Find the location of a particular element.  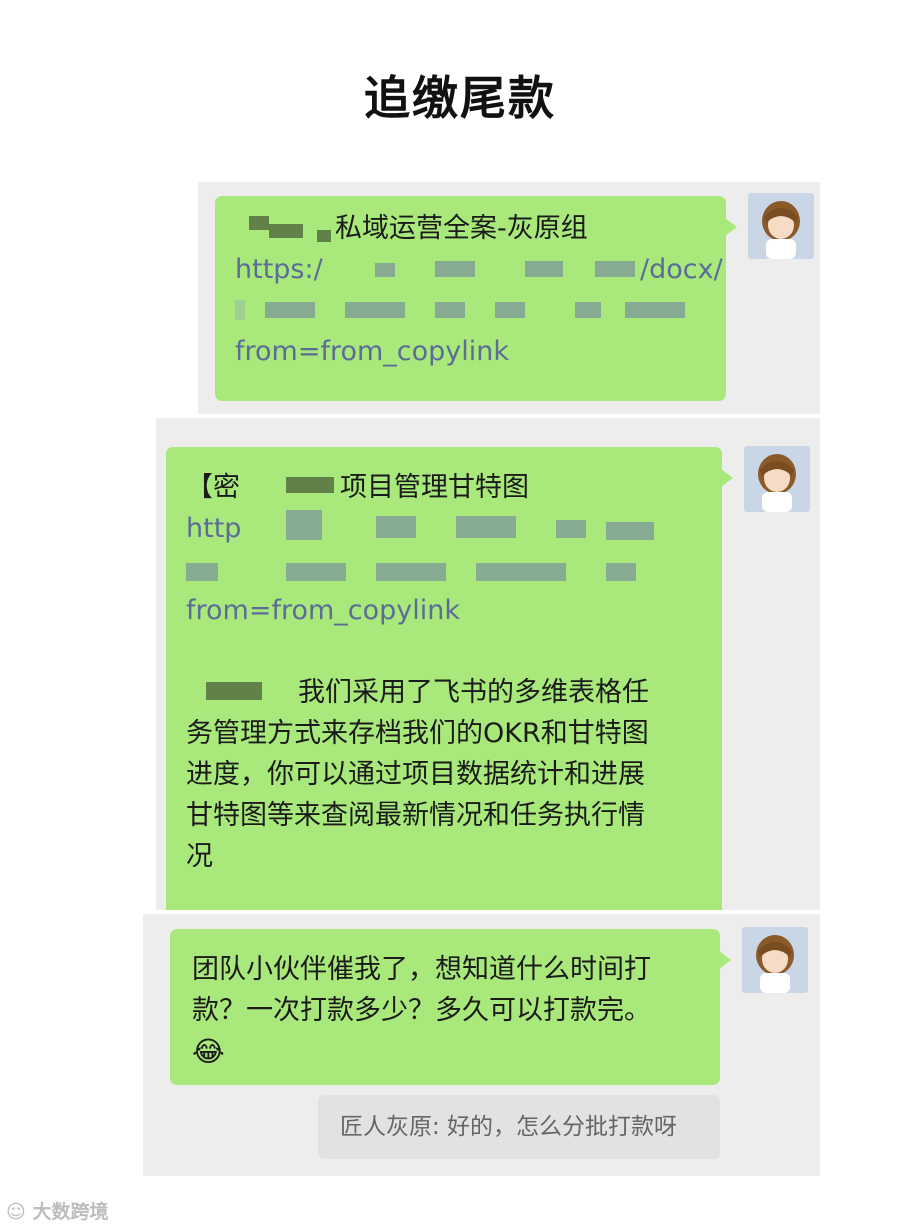

message-text: 款？一次打款多少？多久可以打款完。 is located at coordinates (421, 1010).